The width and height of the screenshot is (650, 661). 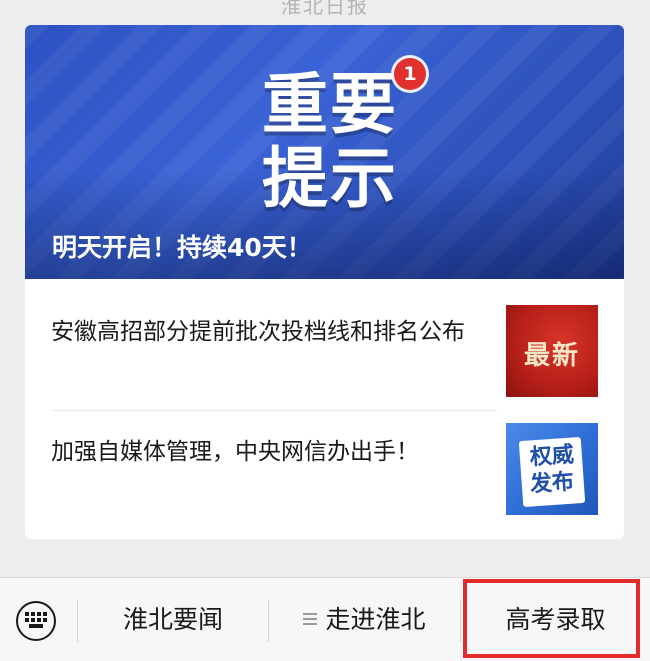 What do you see at coordinates (410, 74) in the screenshot?
I see `hero-badge: 1` at bounding box center [410, 74].